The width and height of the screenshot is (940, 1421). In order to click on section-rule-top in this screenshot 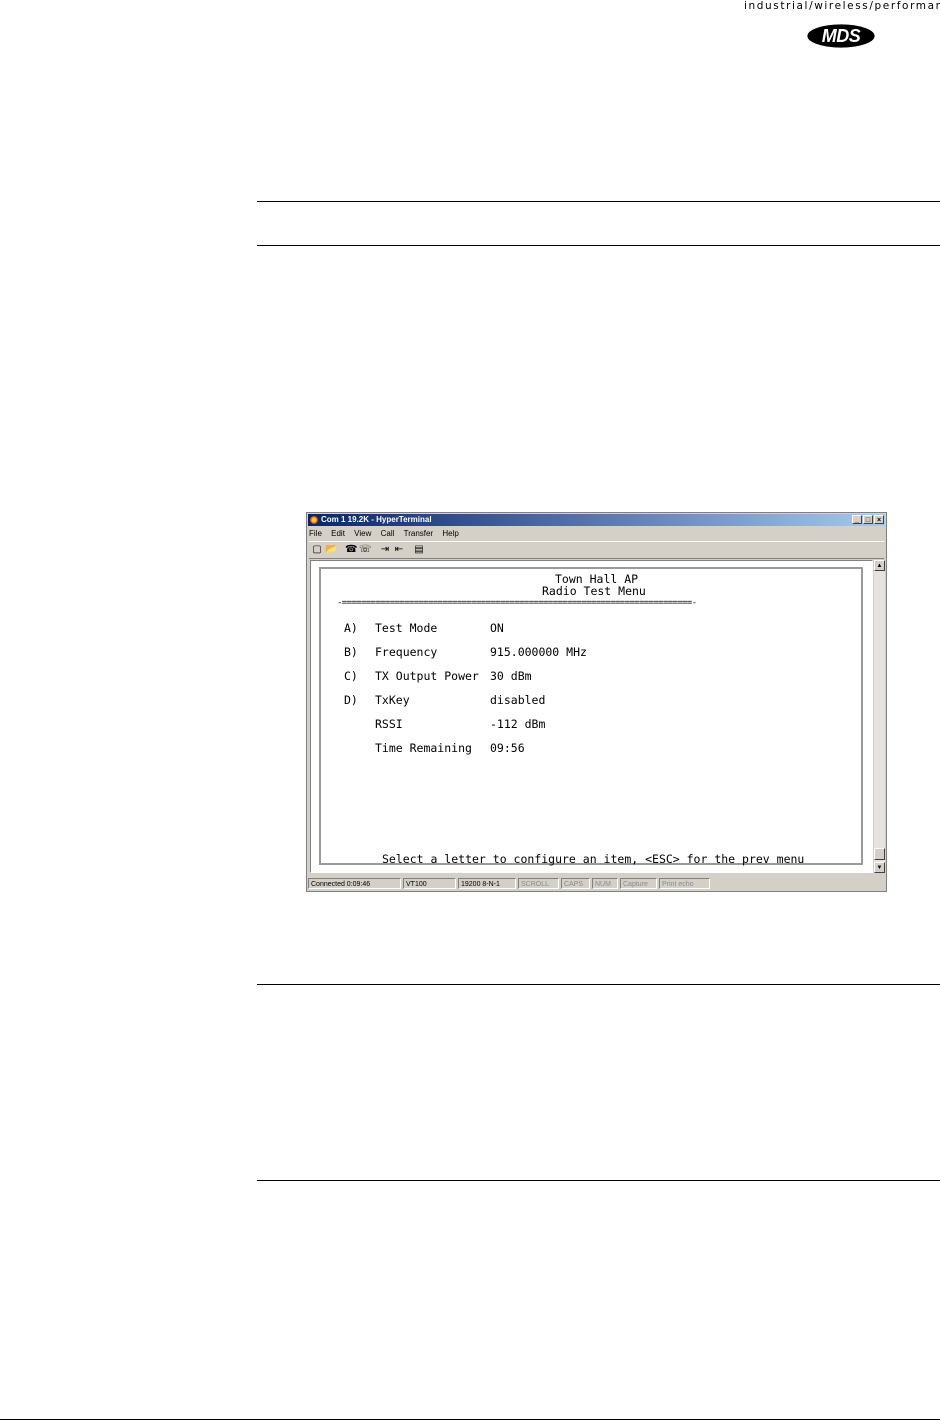, I will do `click(598, 201)`.